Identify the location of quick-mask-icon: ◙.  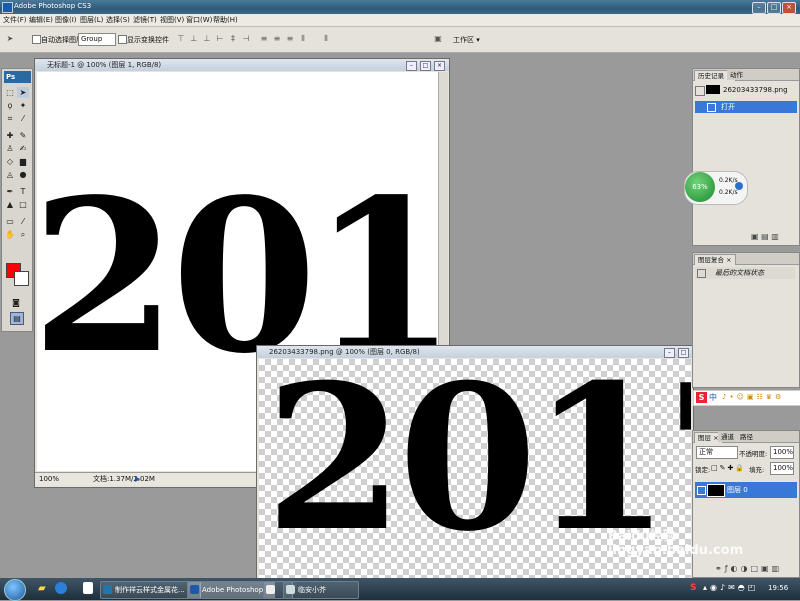
(16, 302).